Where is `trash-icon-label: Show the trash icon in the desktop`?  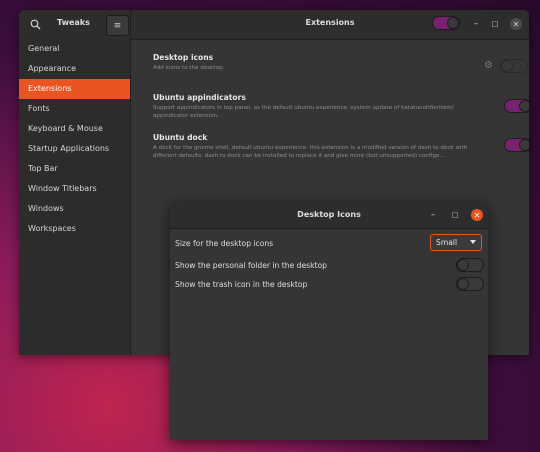
trash-icon-label: Show the trash icon in the desktop is located at coordinates (241, 284).